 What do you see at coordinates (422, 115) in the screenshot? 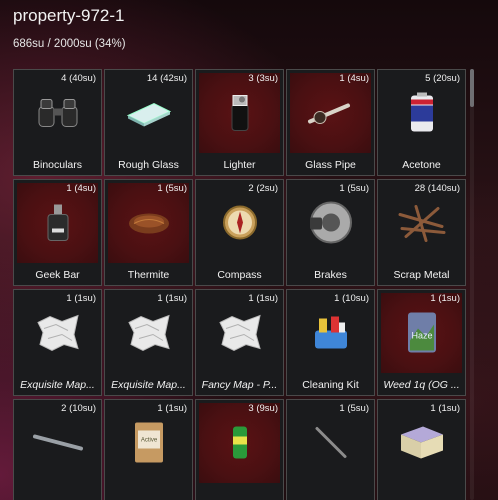
I see `acetone-can-icon` at bounding box center [422, 115].